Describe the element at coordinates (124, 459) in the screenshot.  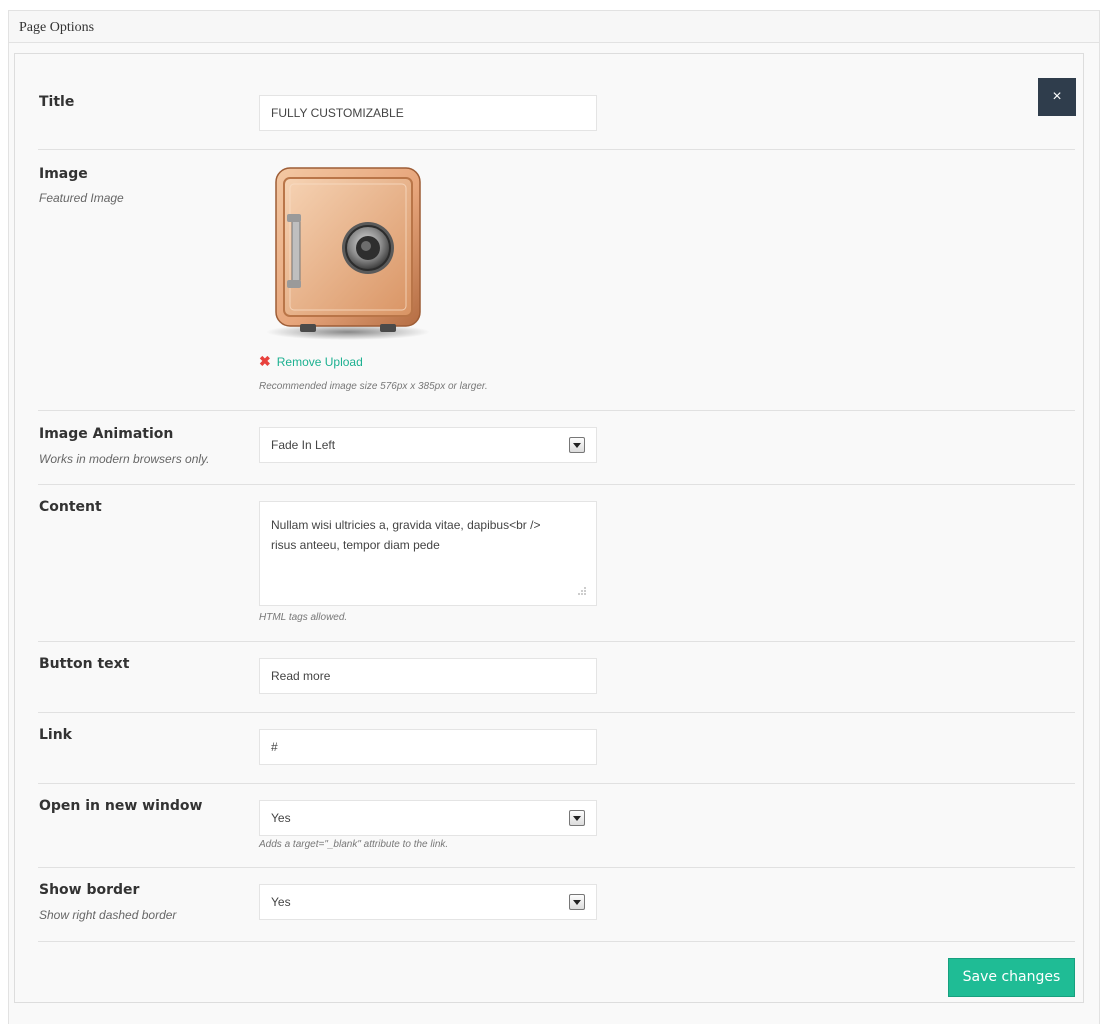
I see `image-animation-description: Works in modern browsers only.` at that location.